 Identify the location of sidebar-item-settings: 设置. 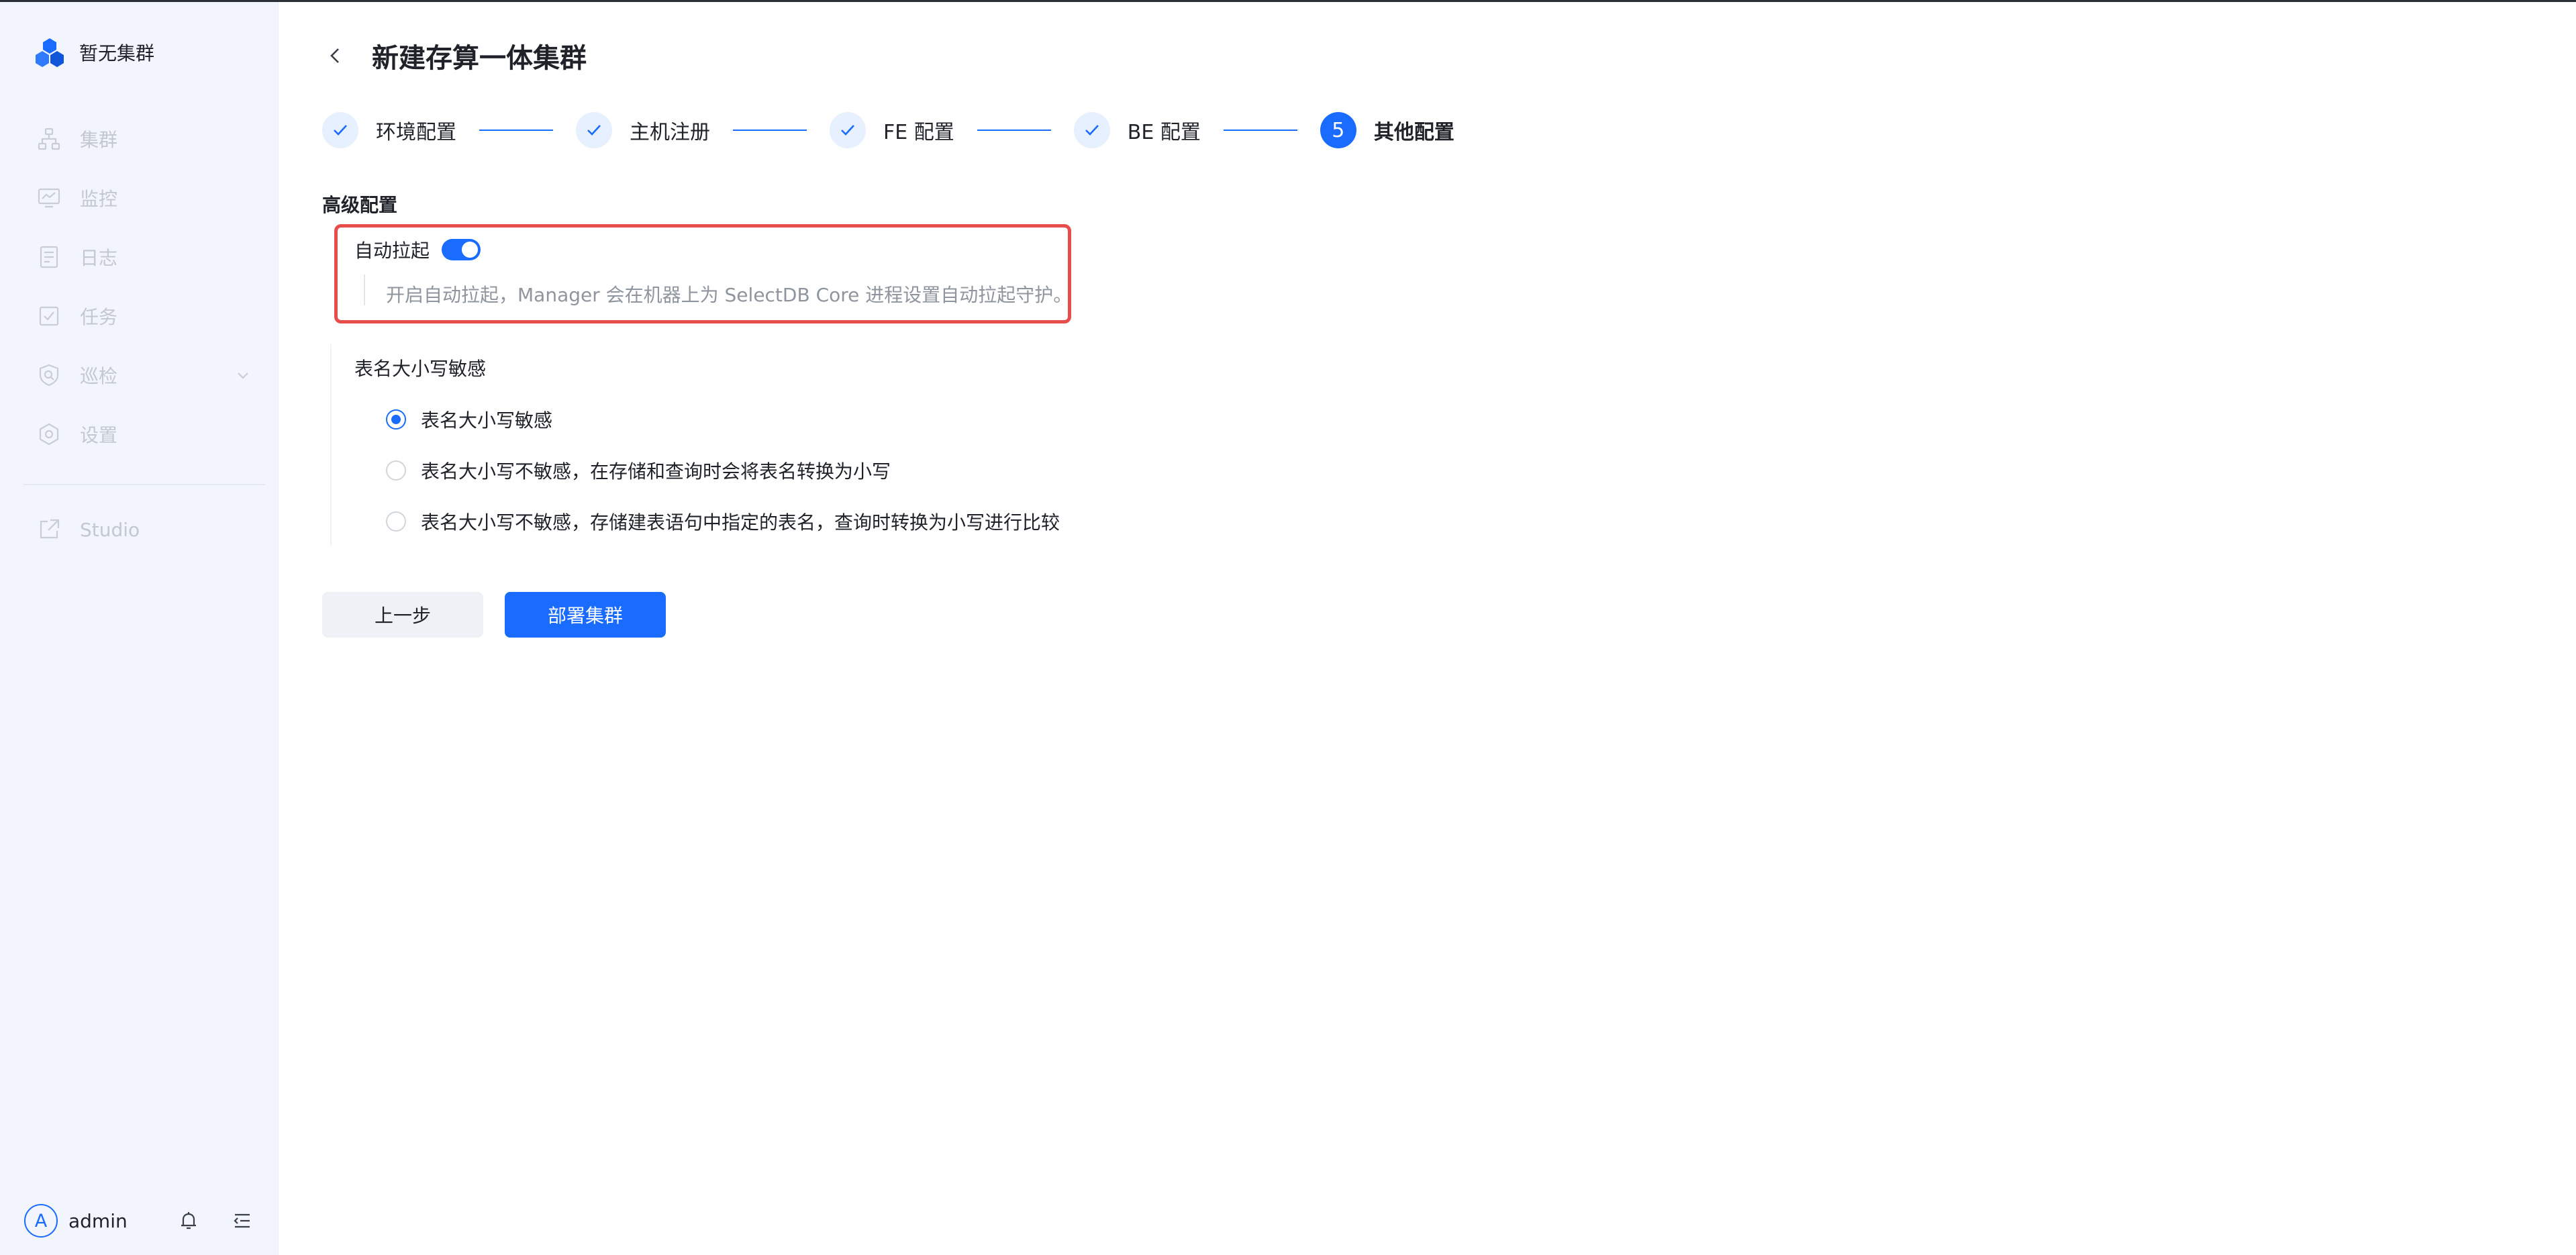
(144, 435).